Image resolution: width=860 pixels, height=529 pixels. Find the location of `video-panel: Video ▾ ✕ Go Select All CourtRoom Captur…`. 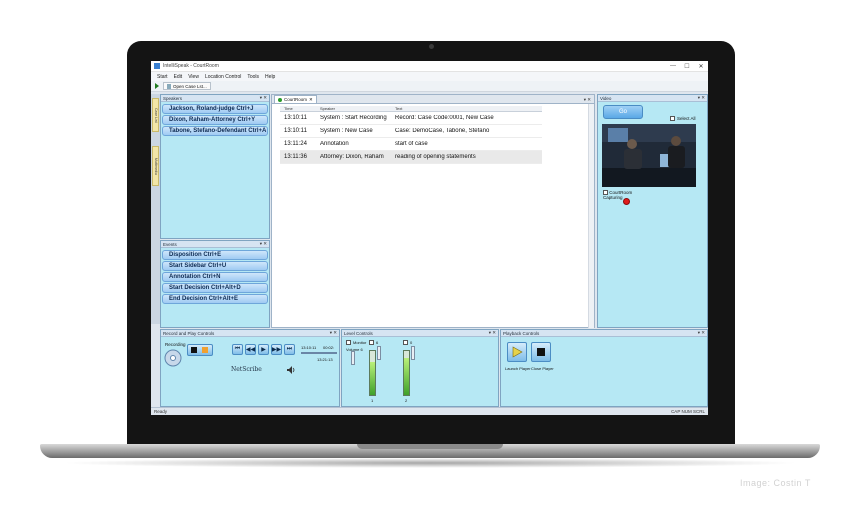

video-panel: Video ▾ ✕ Go Select All CourtRoom Captur… is located at coordinates (652, 211).